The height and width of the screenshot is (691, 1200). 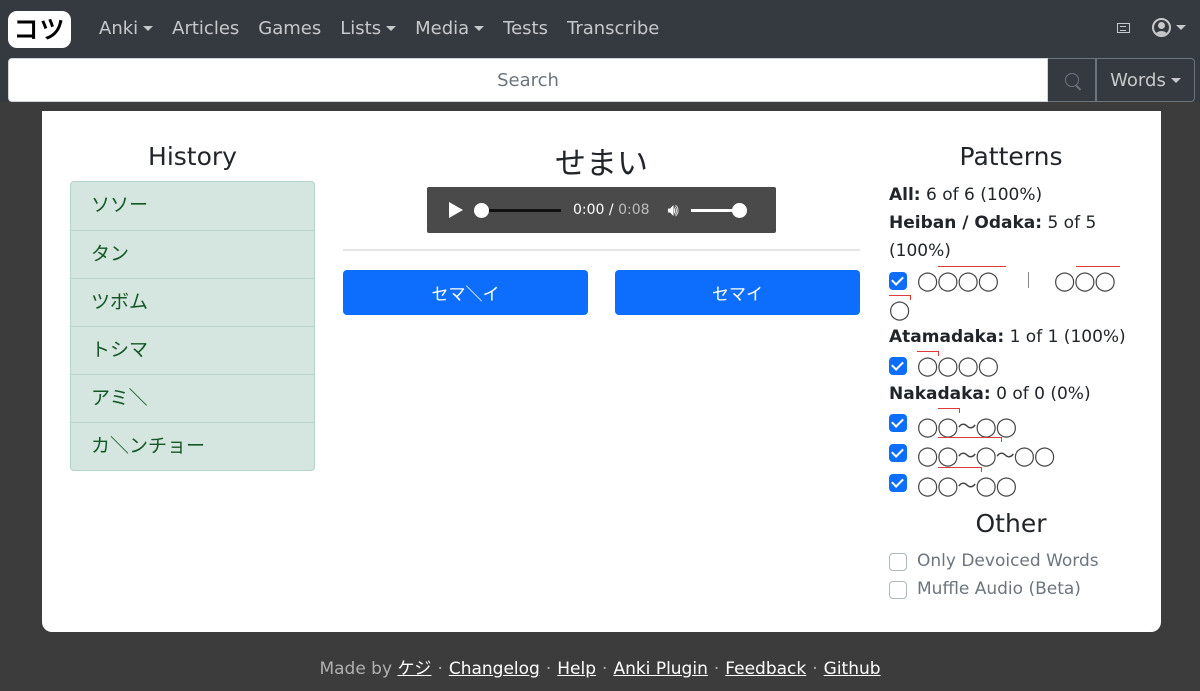 What do you see at coordinates (465, 292) in the screenshot?
I see `answer-button-atamadaka: セマ＼イ` at bounding box center [465, 292].